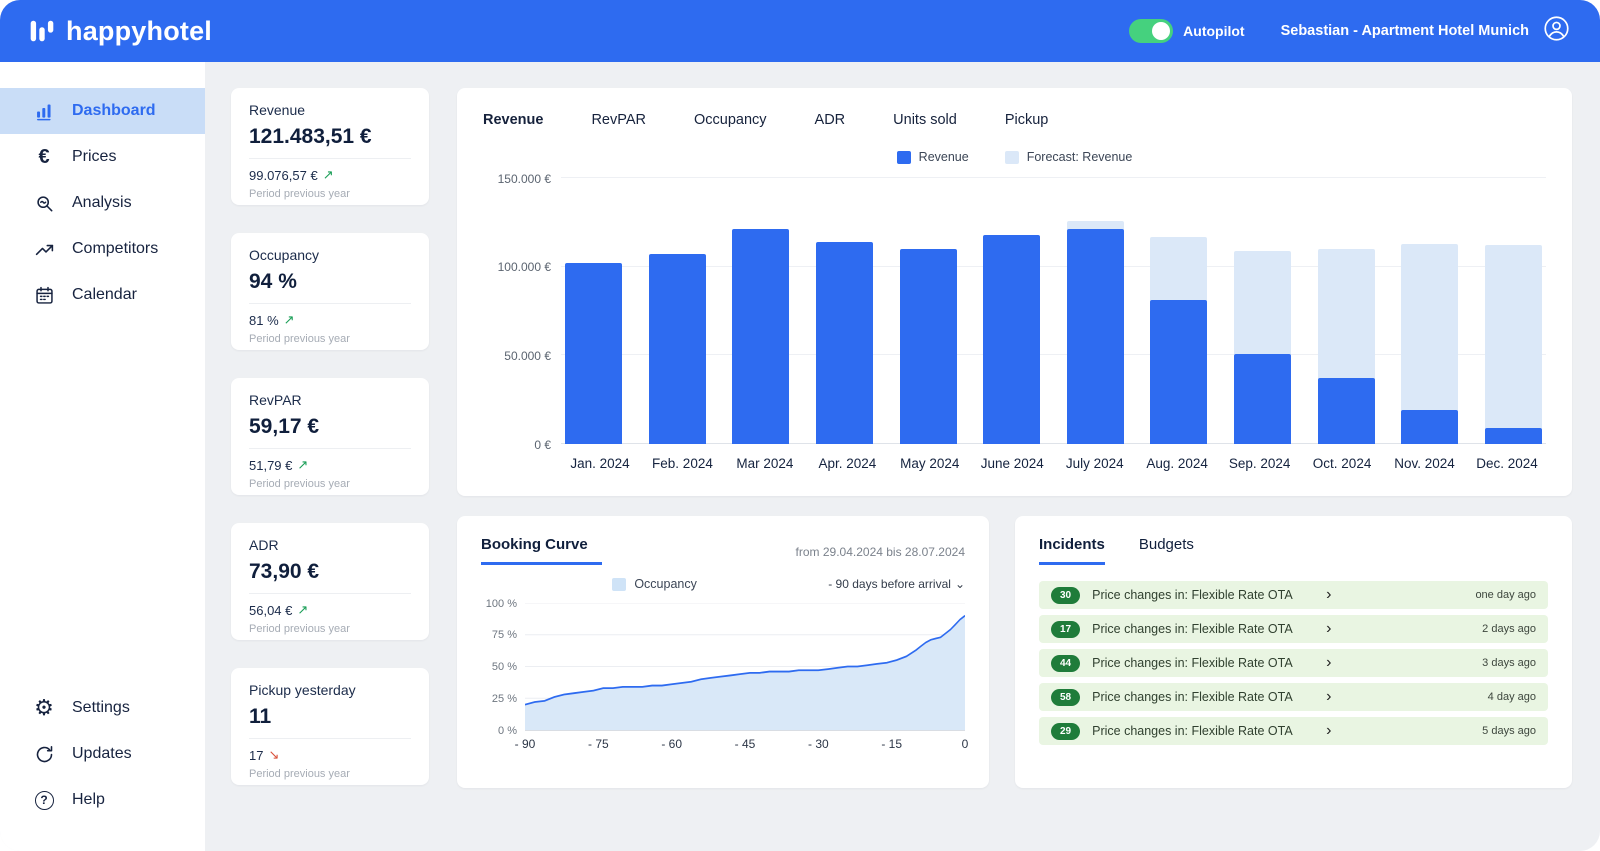  Describe the element at coordinates (102, 295) in the screenshot. I see `sidebar-item-calendar: Calendar` at that location.